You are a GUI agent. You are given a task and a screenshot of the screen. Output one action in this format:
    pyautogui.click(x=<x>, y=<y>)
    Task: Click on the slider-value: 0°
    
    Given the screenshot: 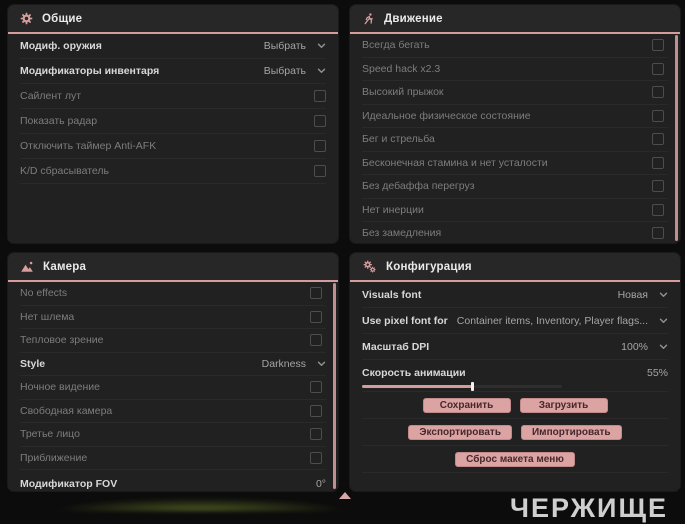 What is the action you would take?
    pyautogui.click(x=320, y=483)
    